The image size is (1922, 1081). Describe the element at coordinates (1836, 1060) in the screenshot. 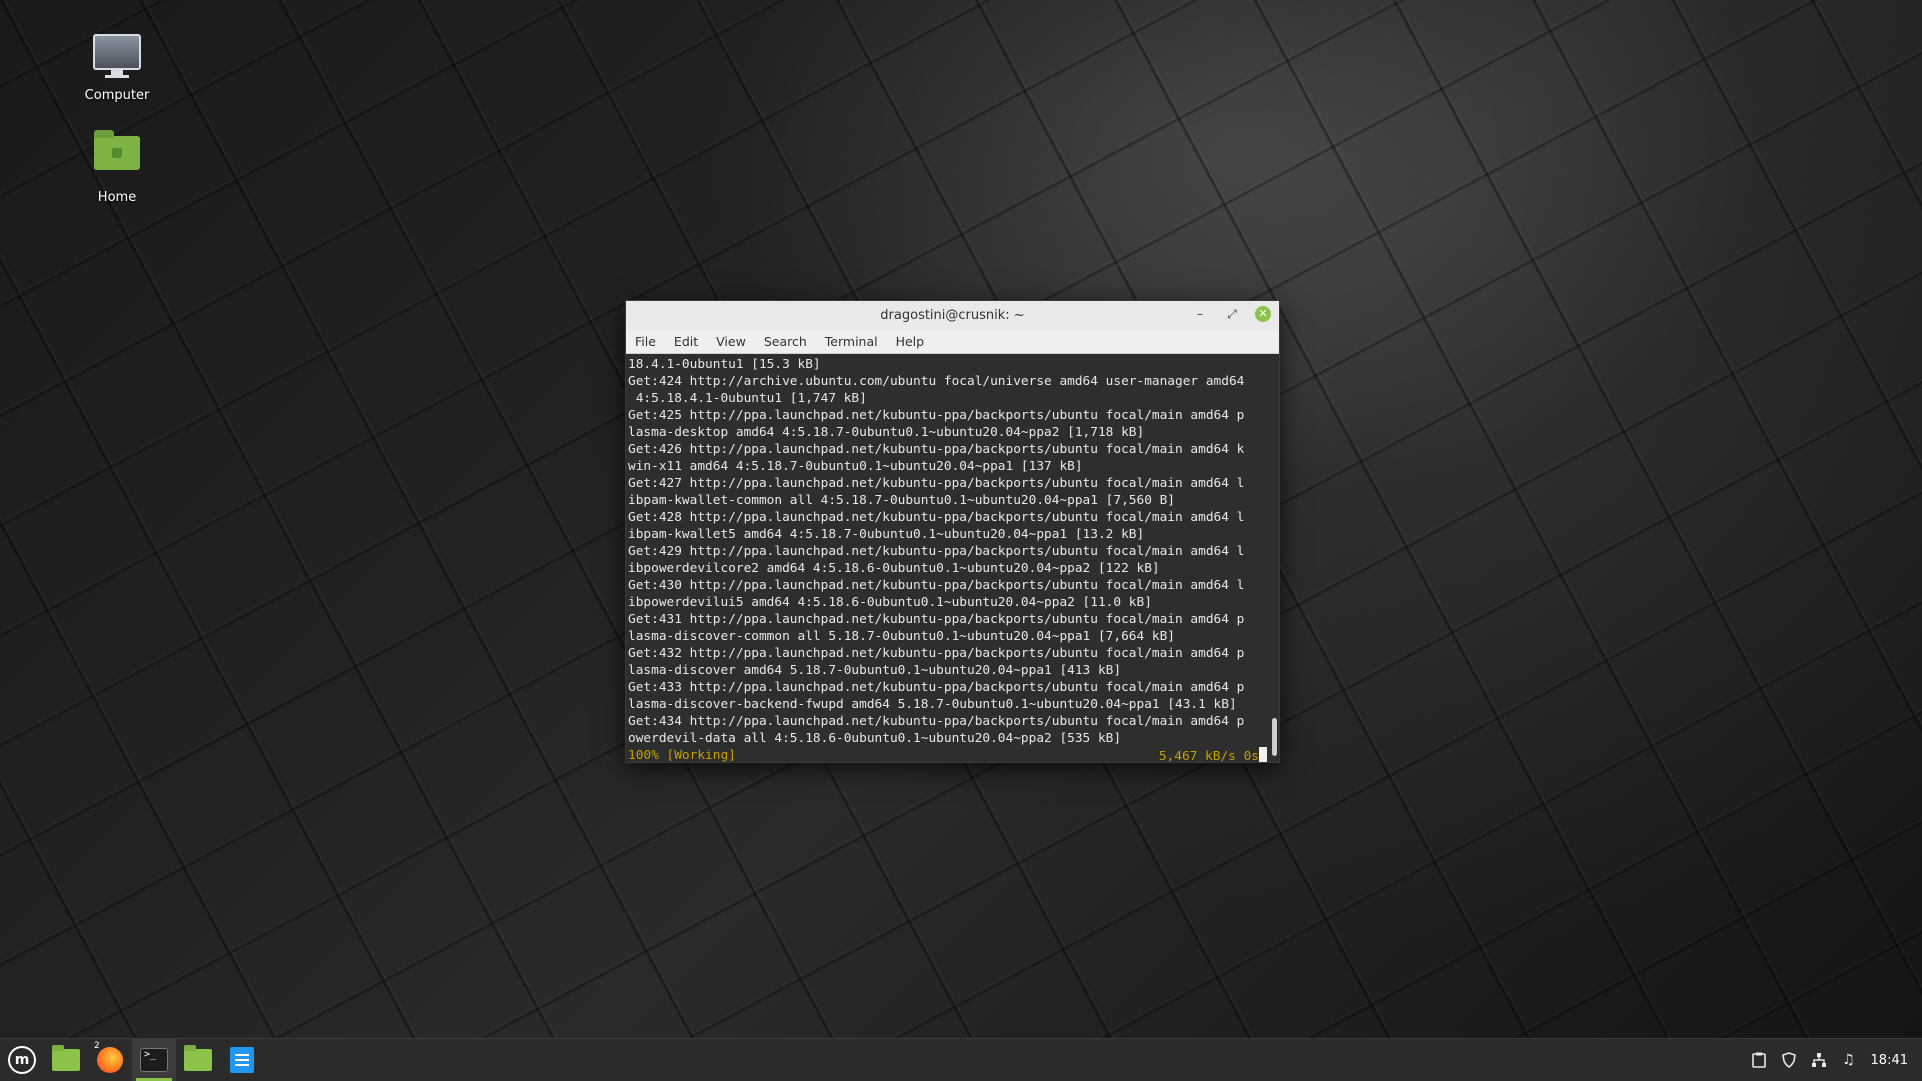

I see `system-tray: ♫ 18:41` at that location.